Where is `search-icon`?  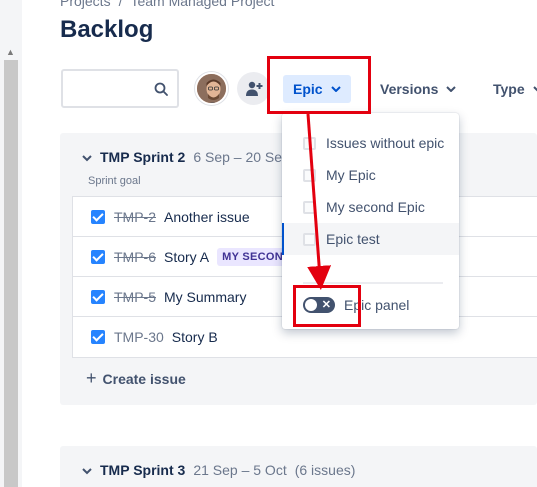 search-icon is located at coordinates (161, 89).